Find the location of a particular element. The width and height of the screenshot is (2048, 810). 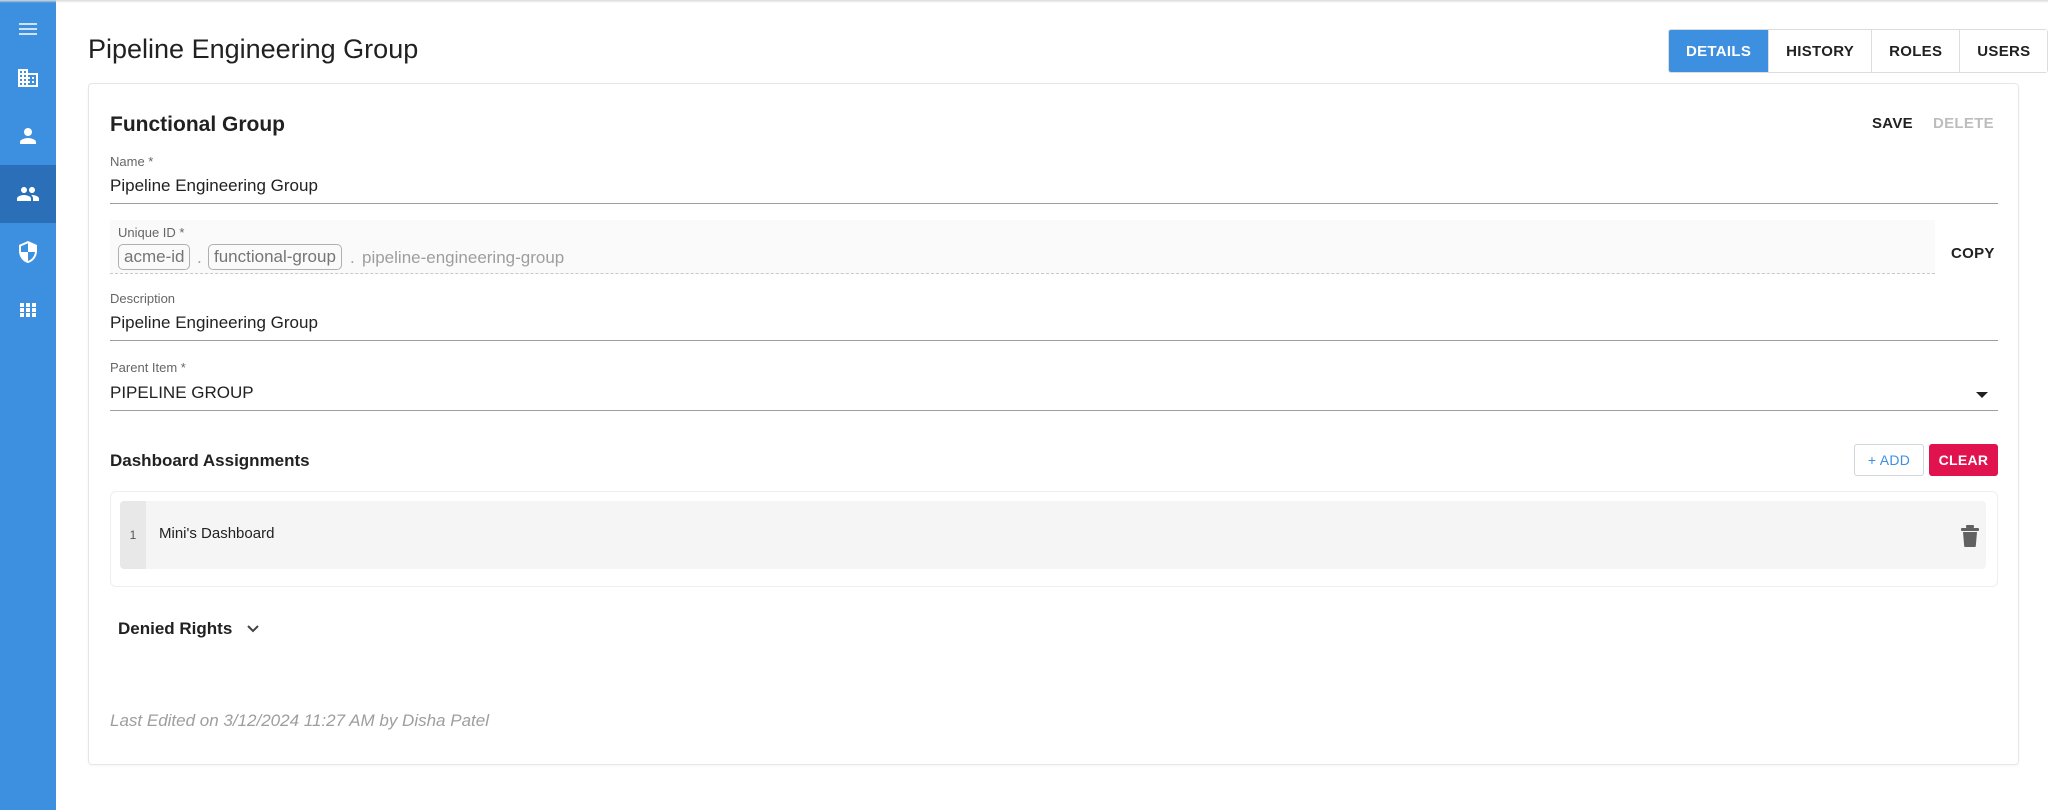

name-field: Pipeline Engineering Group is located at coordinates (214, 186).